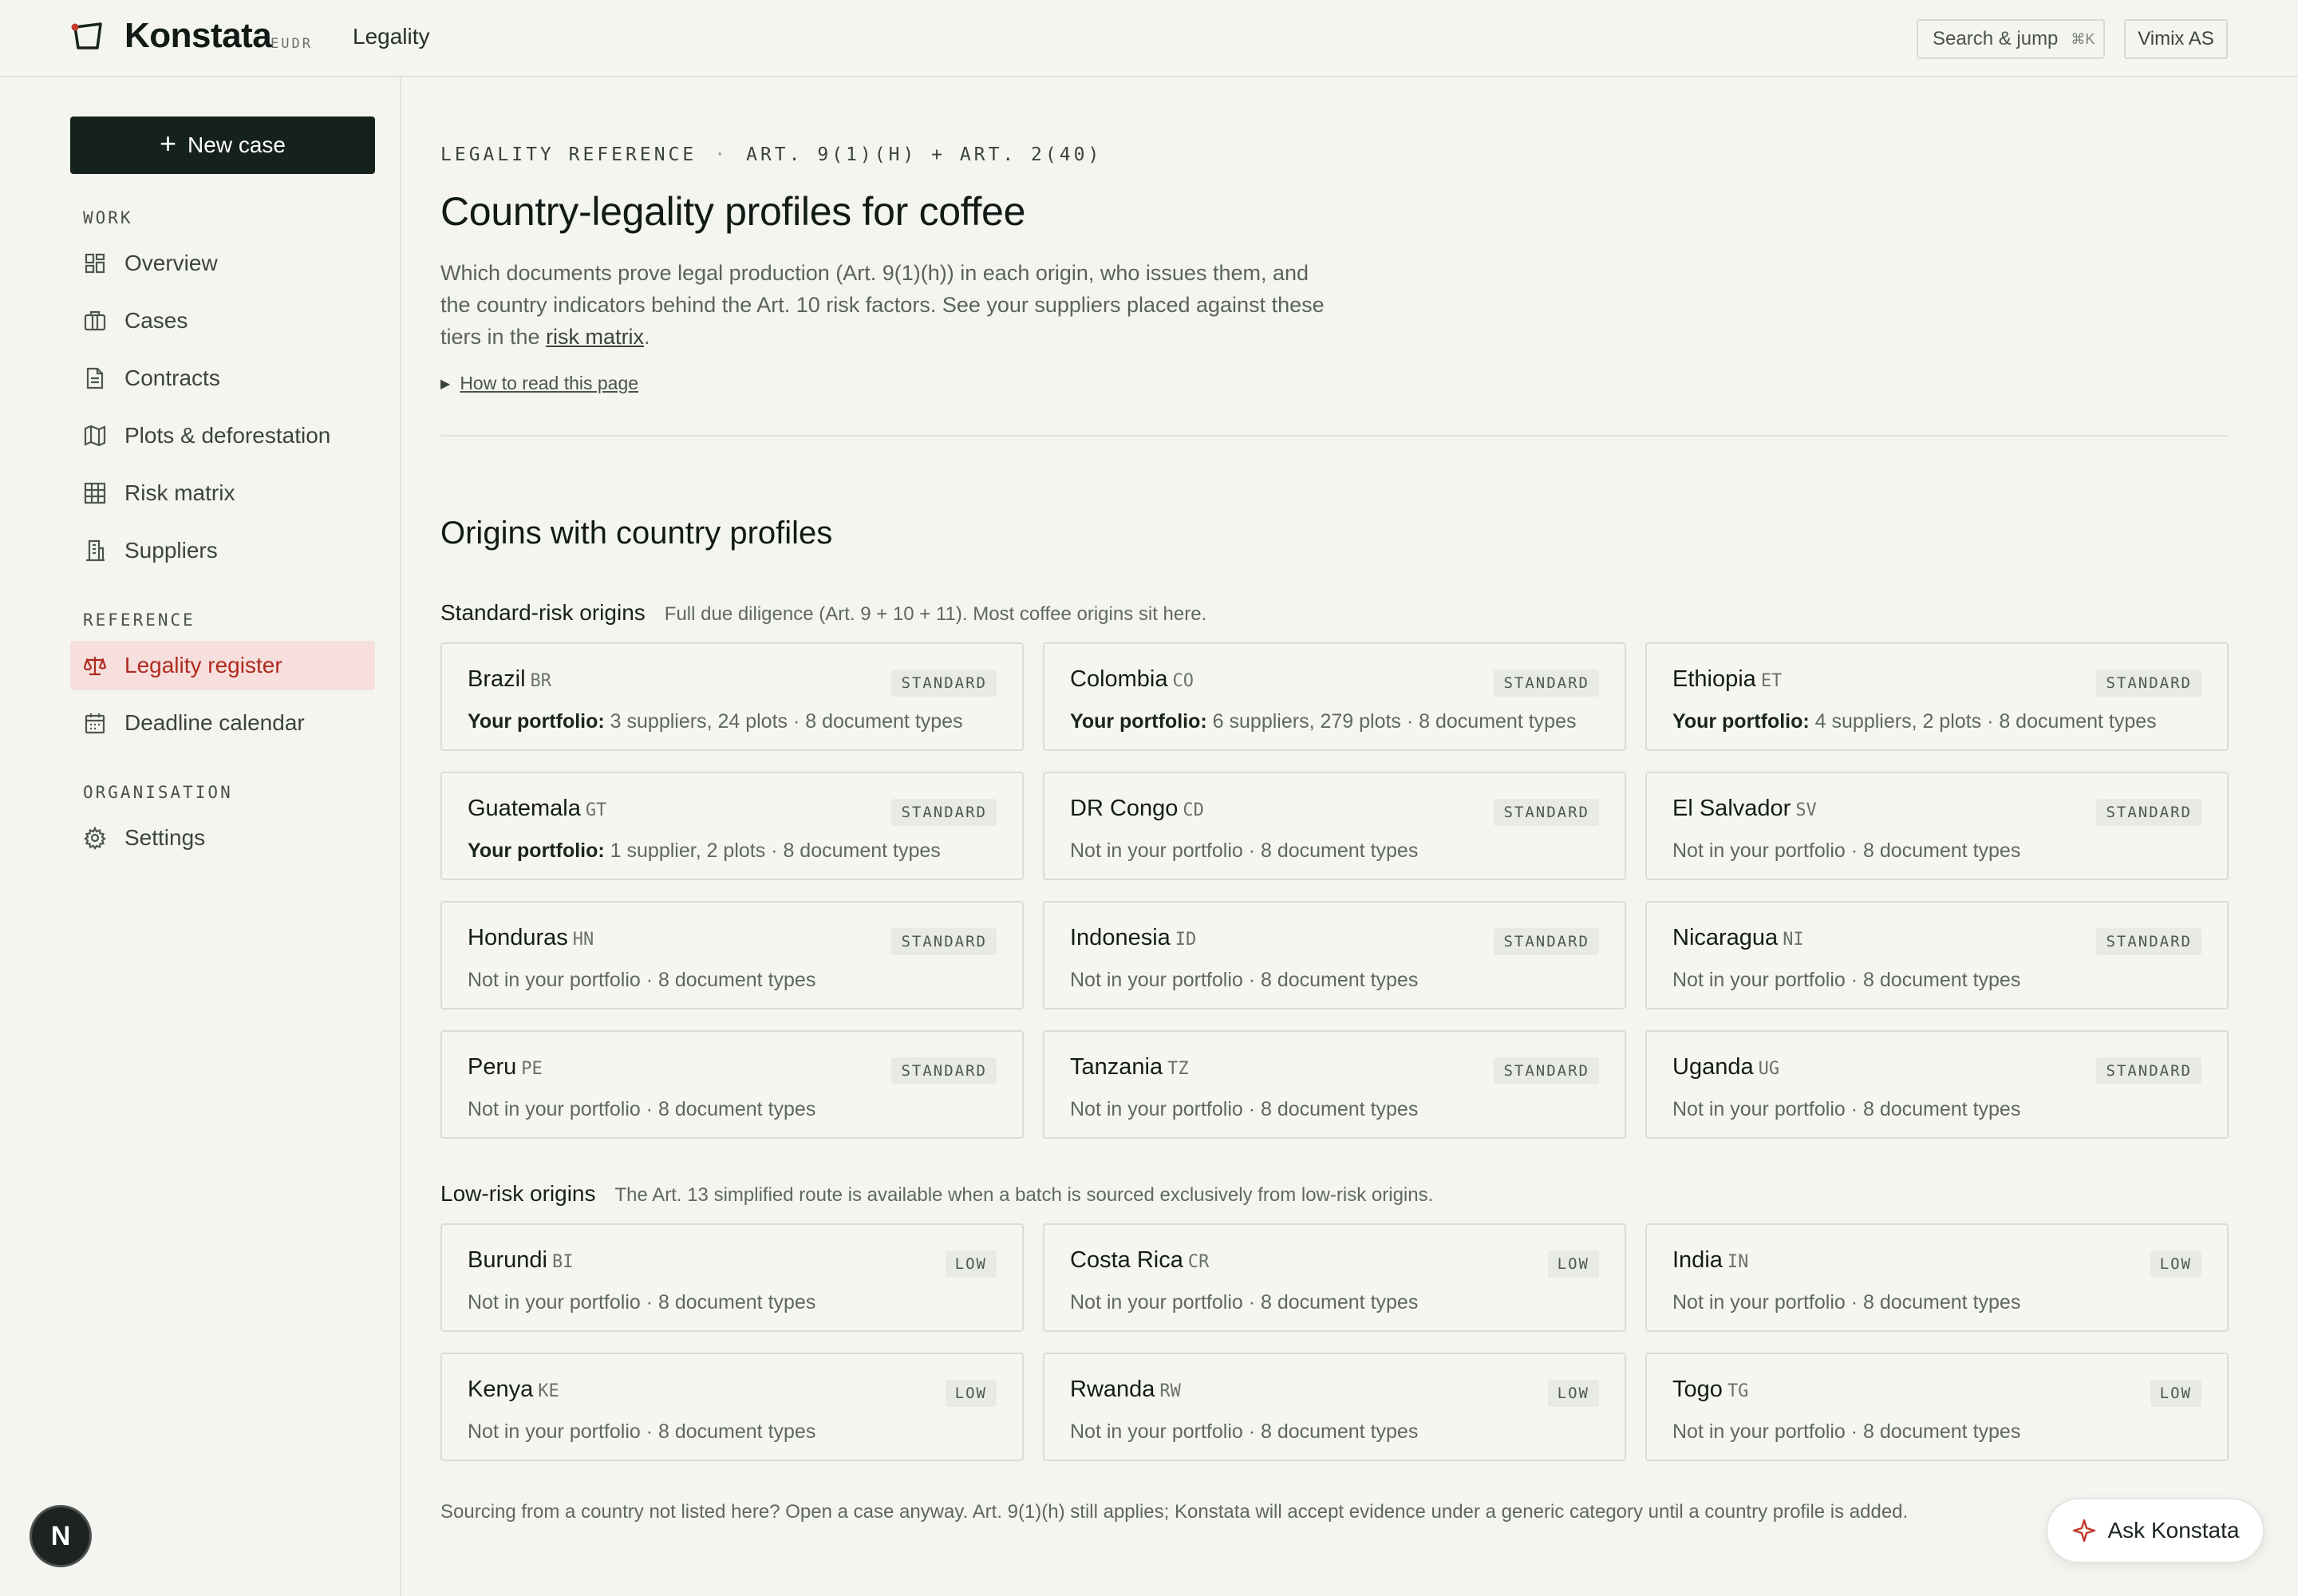 The height and width of the screenshot is (1596, 2298). What do you see at coordinates (223, 723) in the screenshot?
I see `sidebar-item-deadline-calendar: Deadline calendar` at bounding box center [223, 723].